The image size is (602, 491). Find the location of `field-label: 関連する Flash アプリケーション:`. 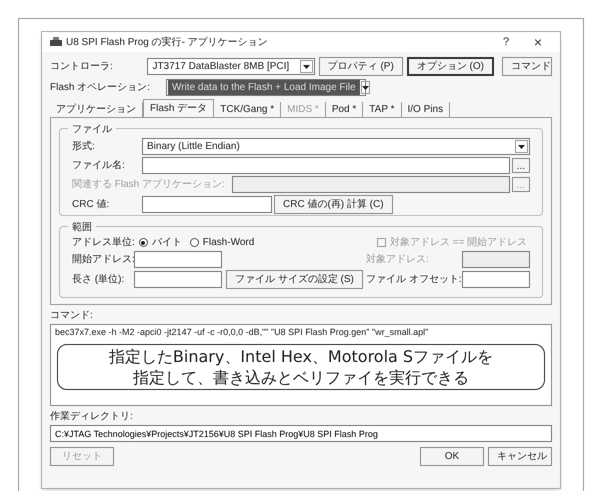

field-label: 関連する Flash アプリケーション: is located at coordinates (149, 184).